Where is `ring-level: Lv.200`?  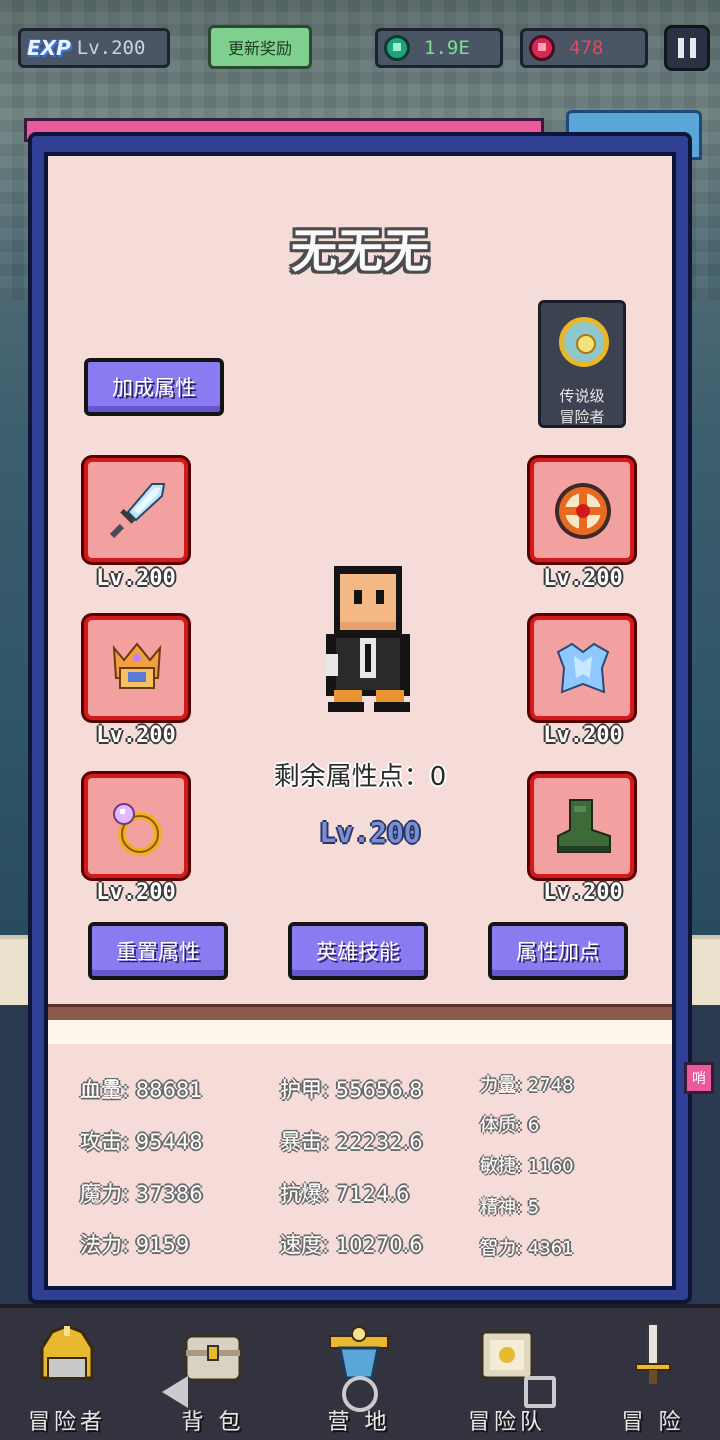
ring-level: Lv.200 is located at coordinates (136, 892).